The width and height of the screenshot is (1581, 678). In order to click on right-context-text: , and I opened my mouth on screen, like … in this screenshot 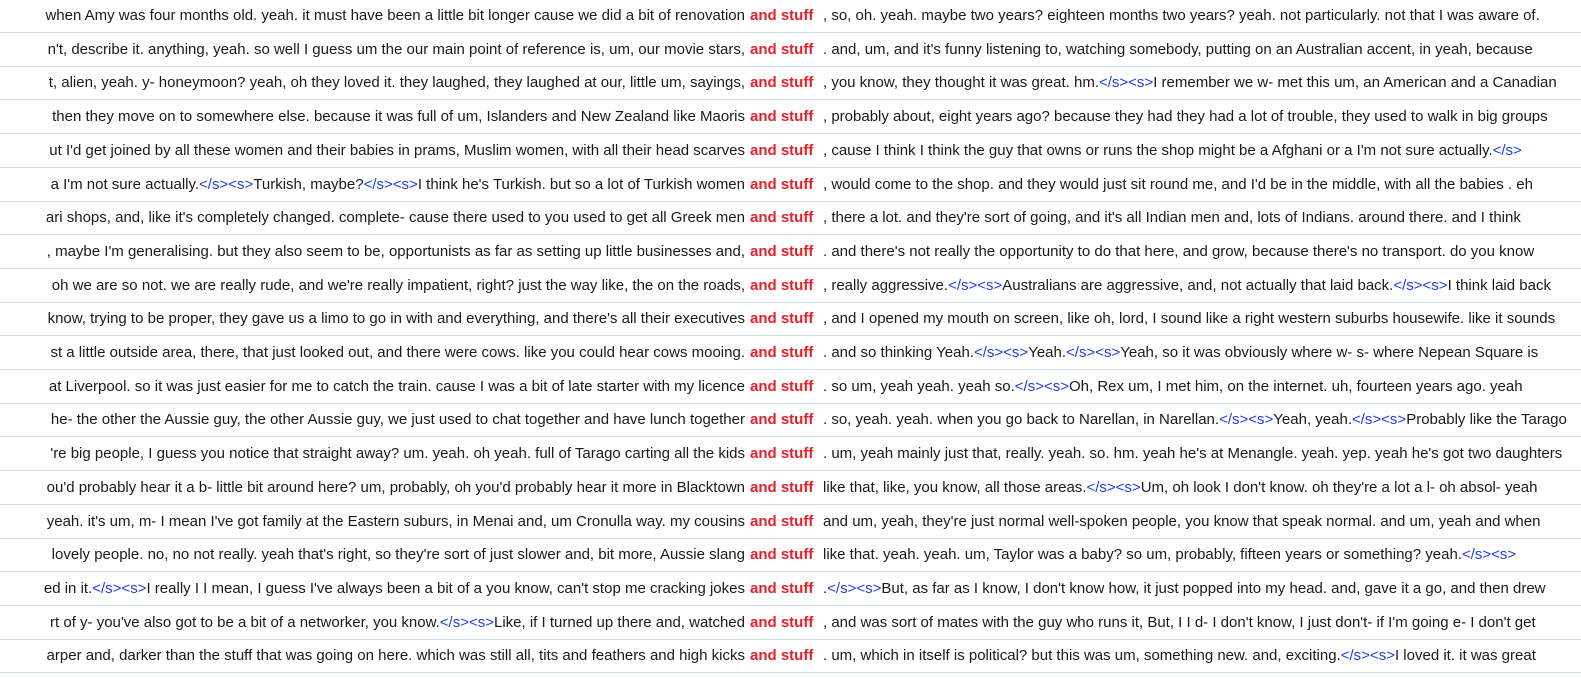, I will do `click(1189, 319)`.